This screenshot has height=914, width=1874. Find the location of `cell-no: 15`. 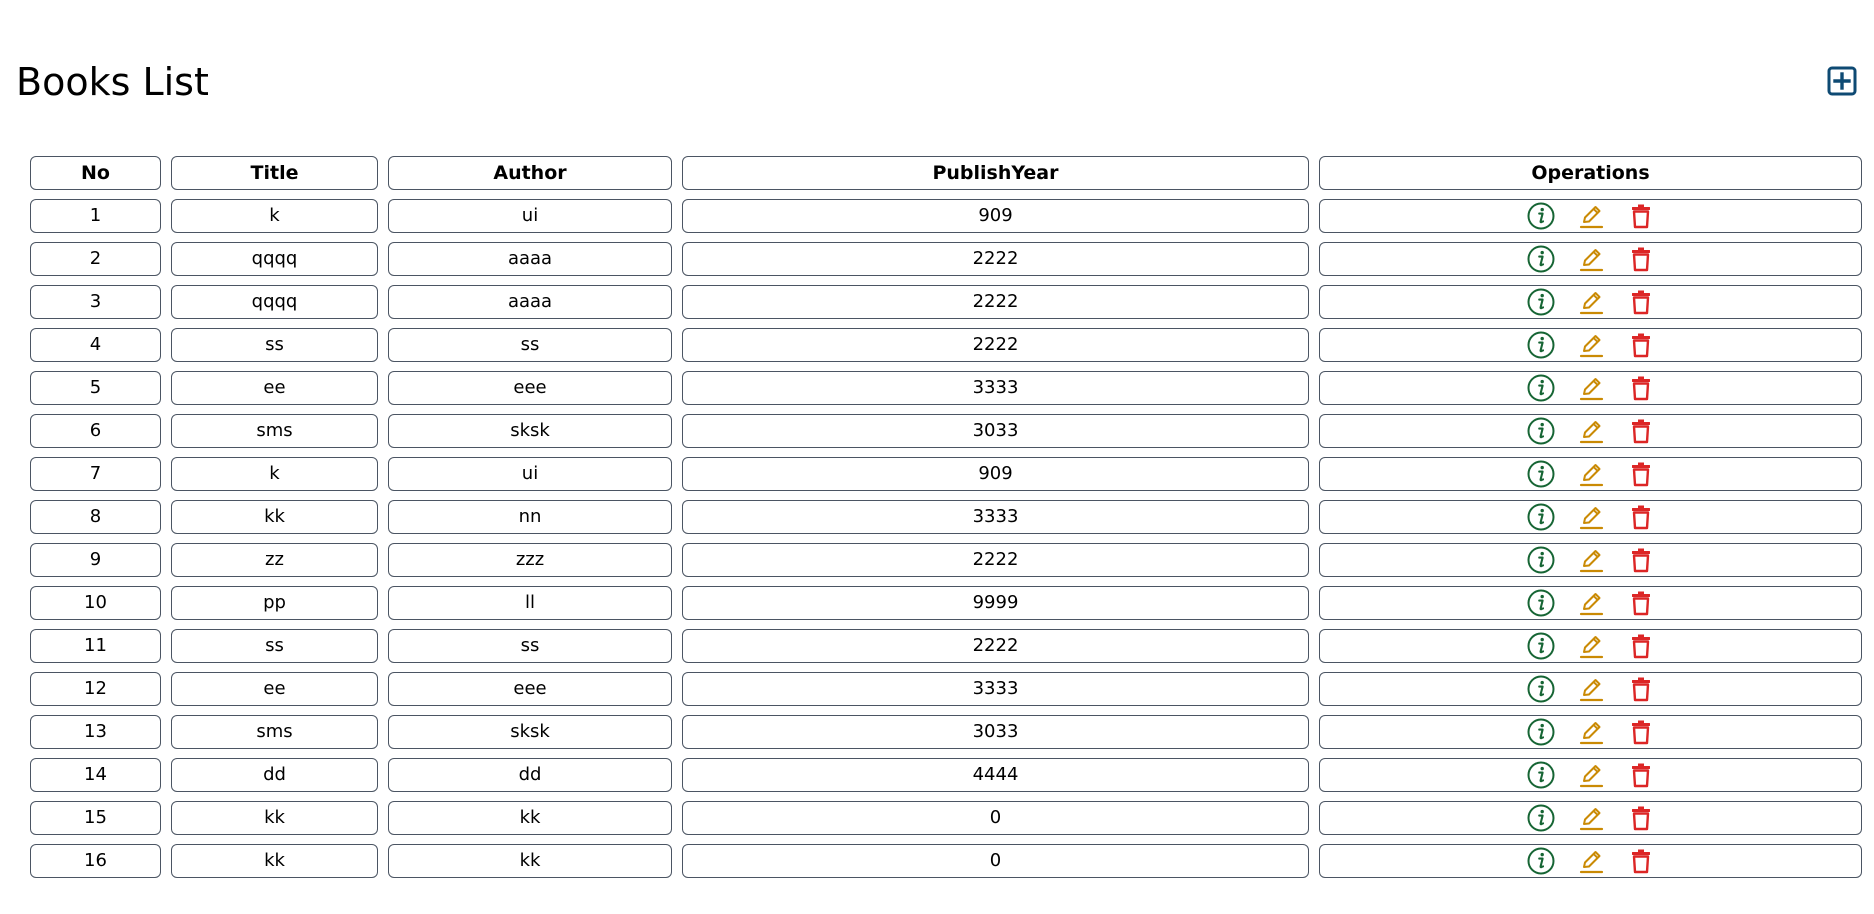

cell-no: 15 is located at coordinates (95, 818).